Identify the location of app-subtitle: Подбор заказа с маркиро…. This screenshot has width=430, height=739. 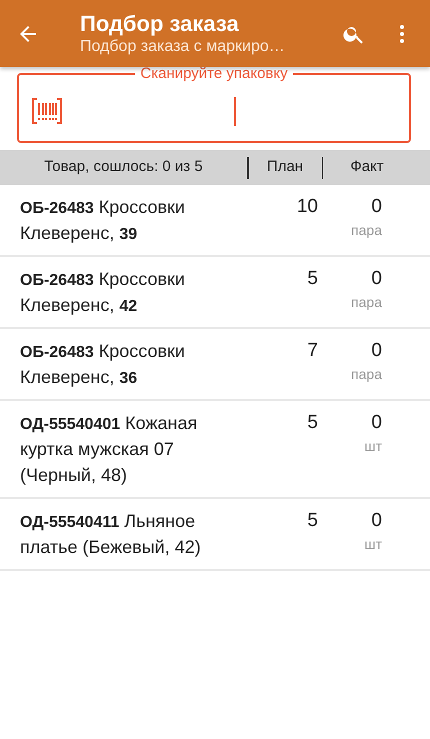
(183, 46).